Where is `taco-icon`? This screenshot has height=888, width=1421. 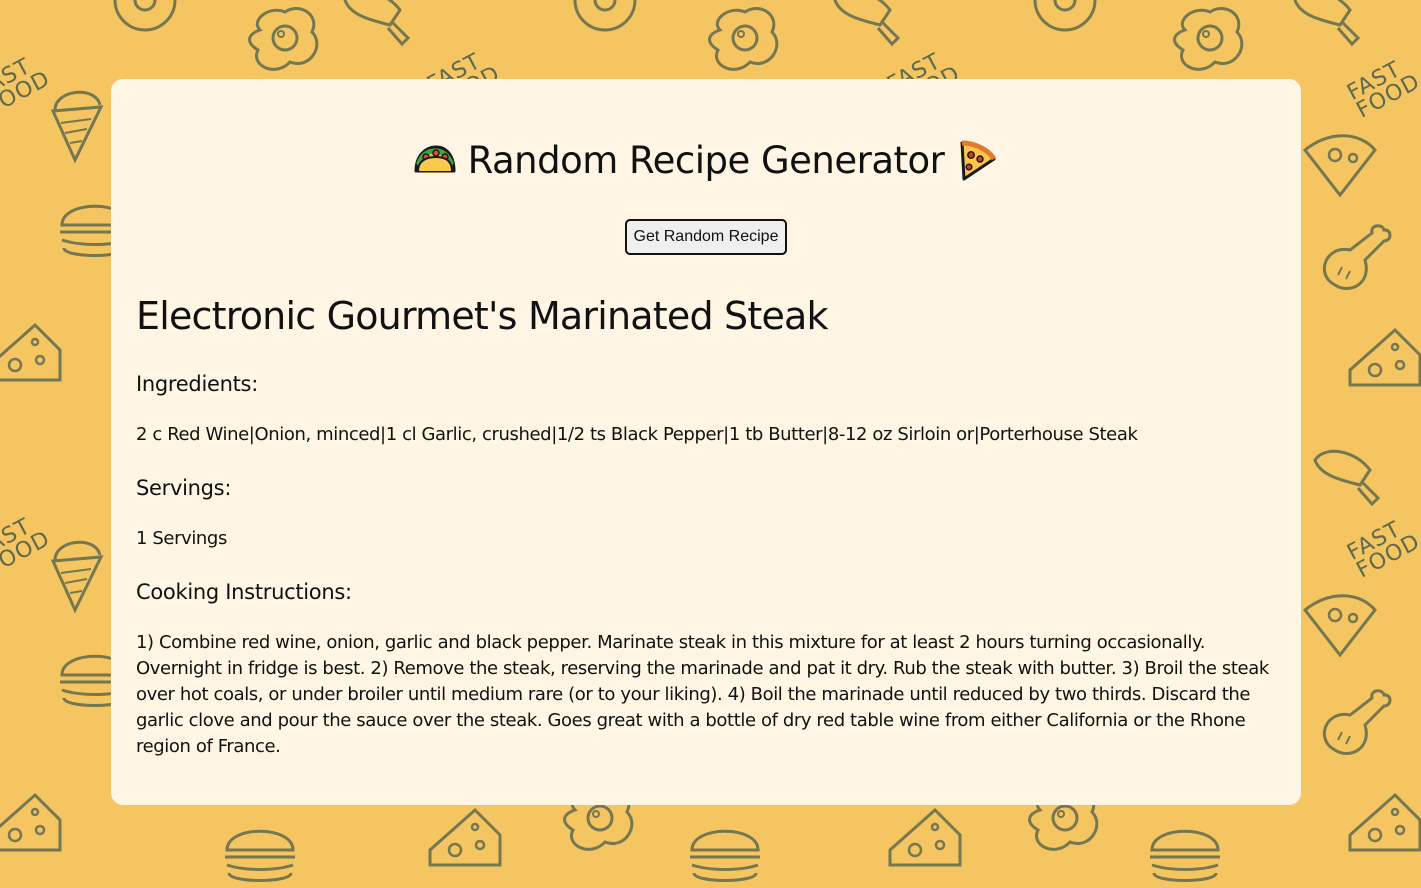 taco-icon is located at coordinates (435, 160).